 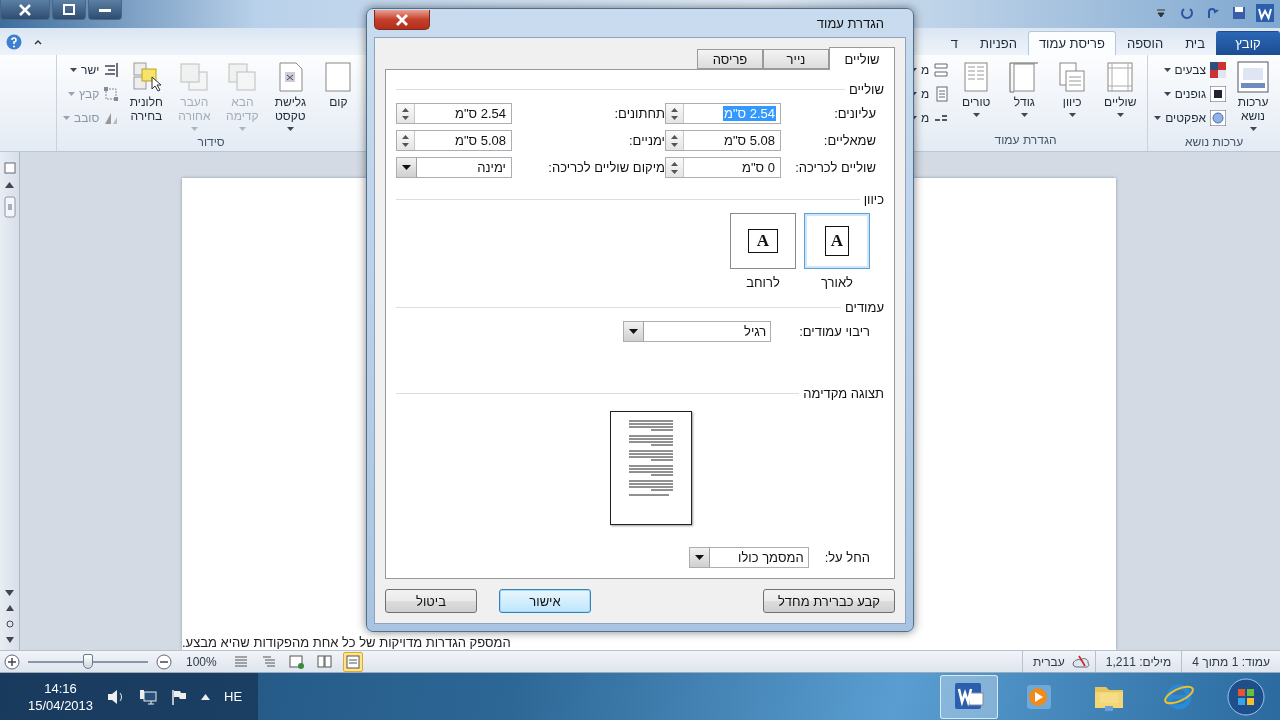 I want to click on proofing-icon, so click(x=1080, y=661).